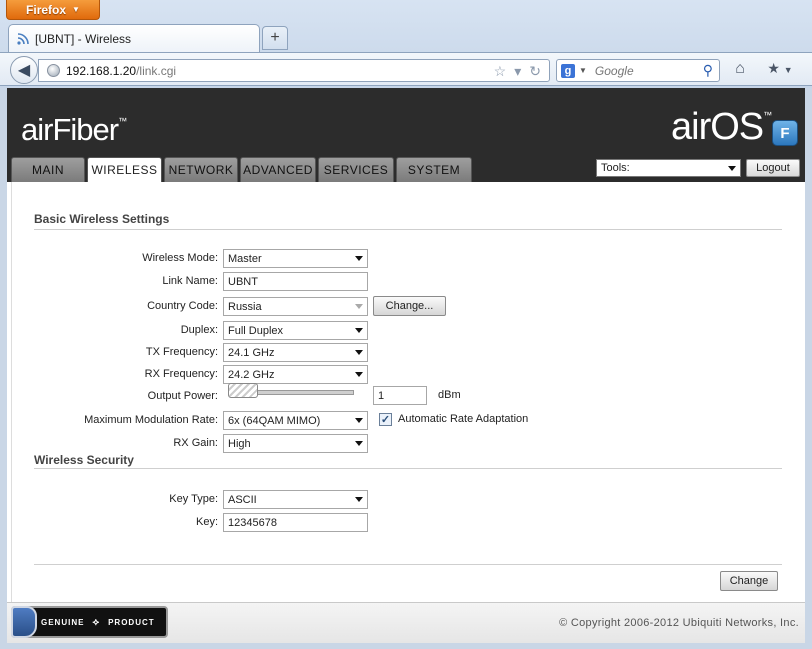 The height and width of the screenshot is (649, 812). I want to click on browser-tab: [UBNT] - Wireless, so click(134, 38).